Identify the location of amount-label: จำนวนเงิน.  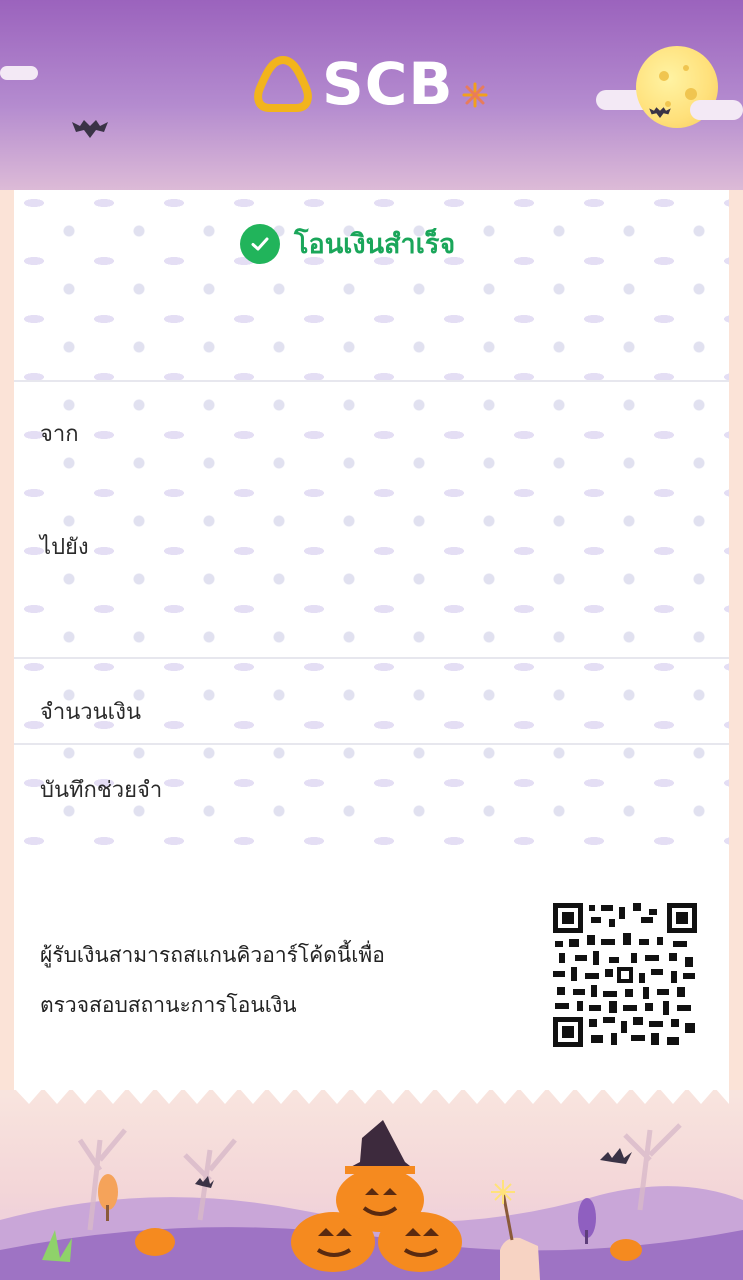
(90, 712).